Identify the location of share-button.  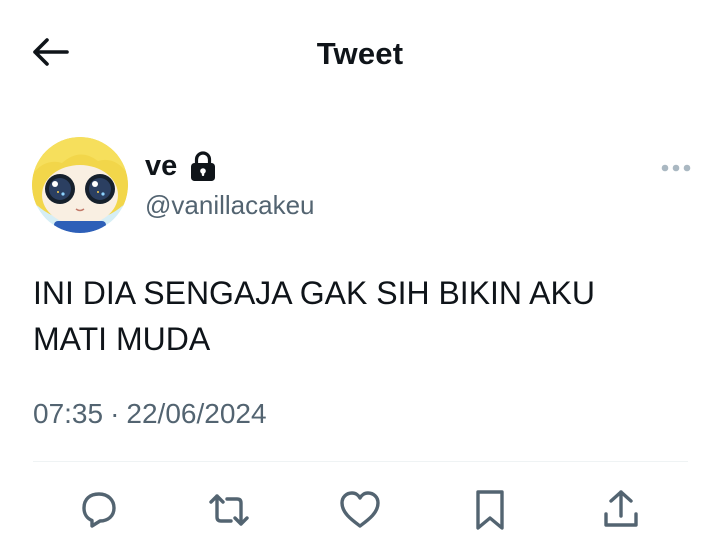
(621, 510).